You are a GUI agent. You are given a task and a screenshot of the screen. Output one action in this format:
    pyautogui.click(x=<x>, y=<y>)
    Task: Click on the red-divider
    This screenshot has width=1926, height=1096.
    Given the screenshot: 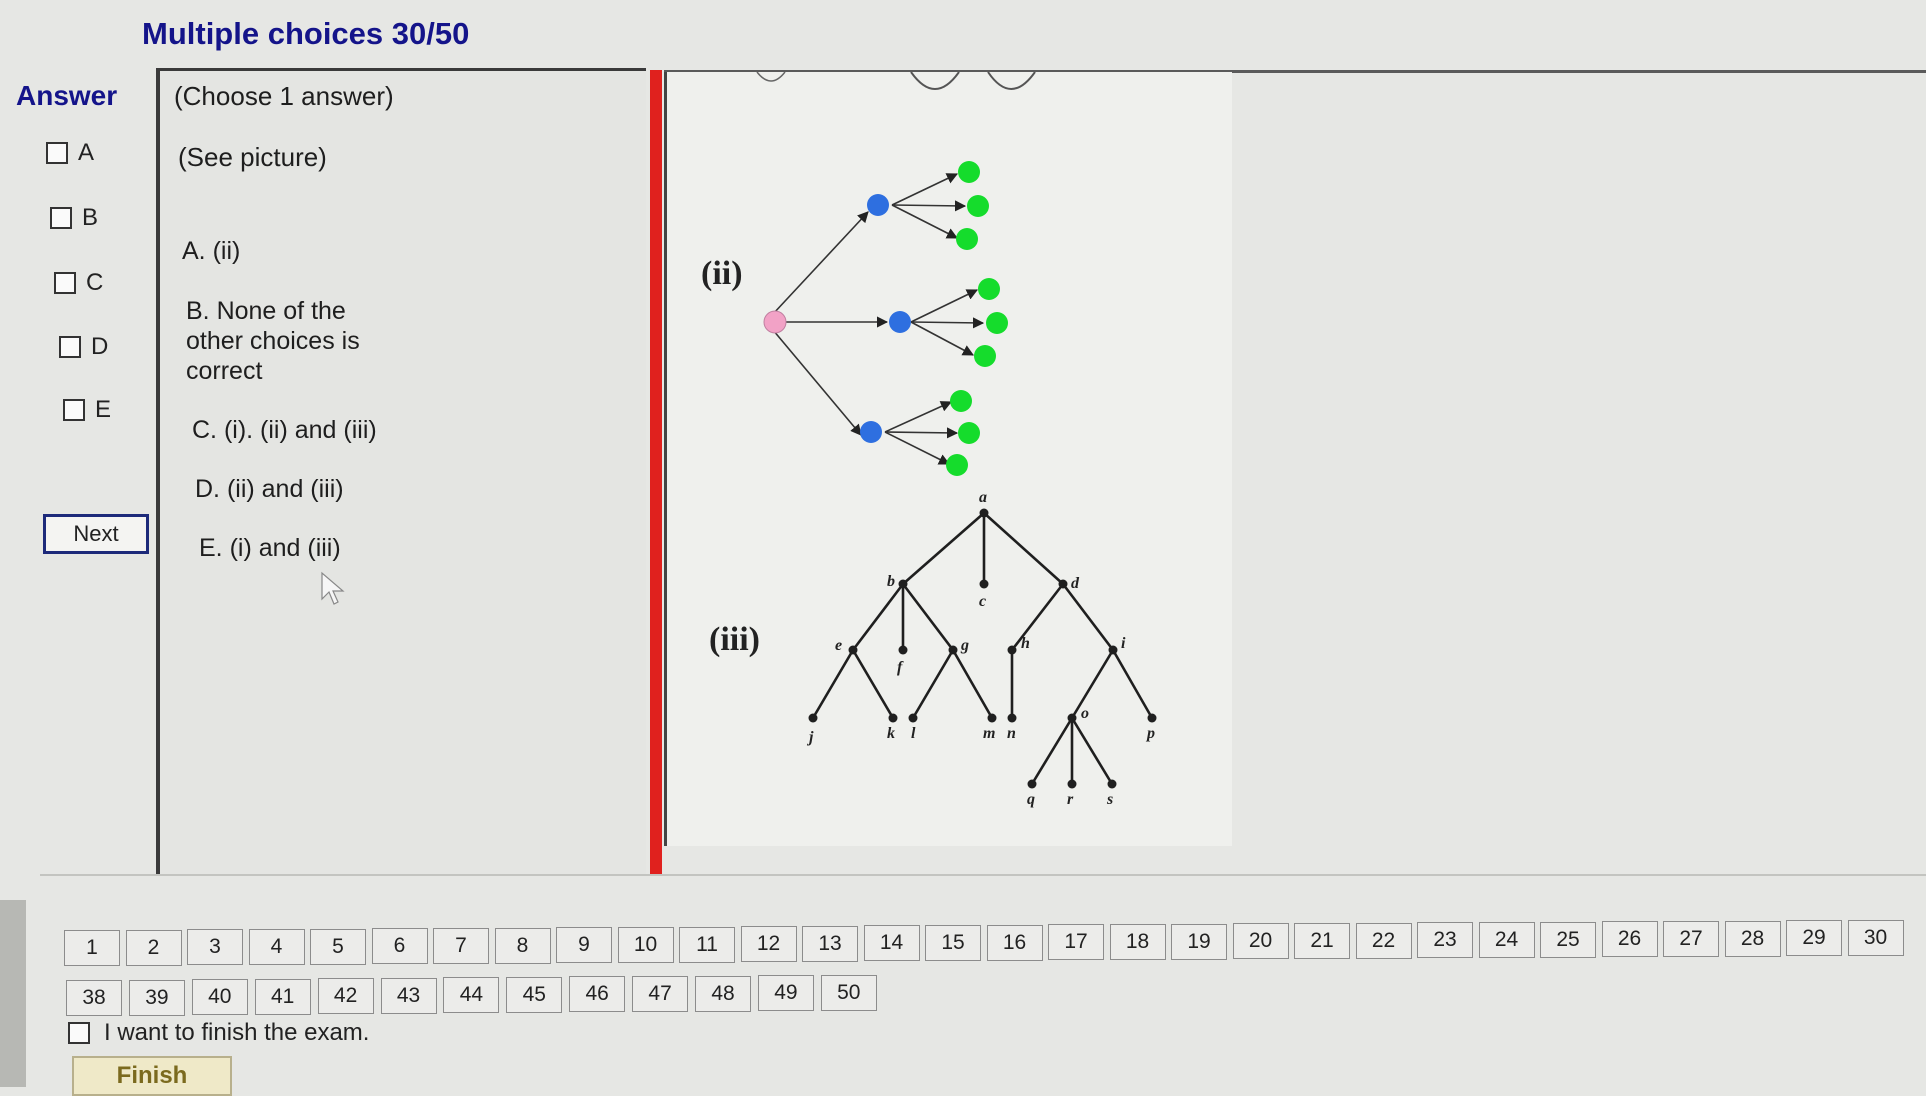 What is the action you would take?
    pyautogui.click(x=656, y=473)
    